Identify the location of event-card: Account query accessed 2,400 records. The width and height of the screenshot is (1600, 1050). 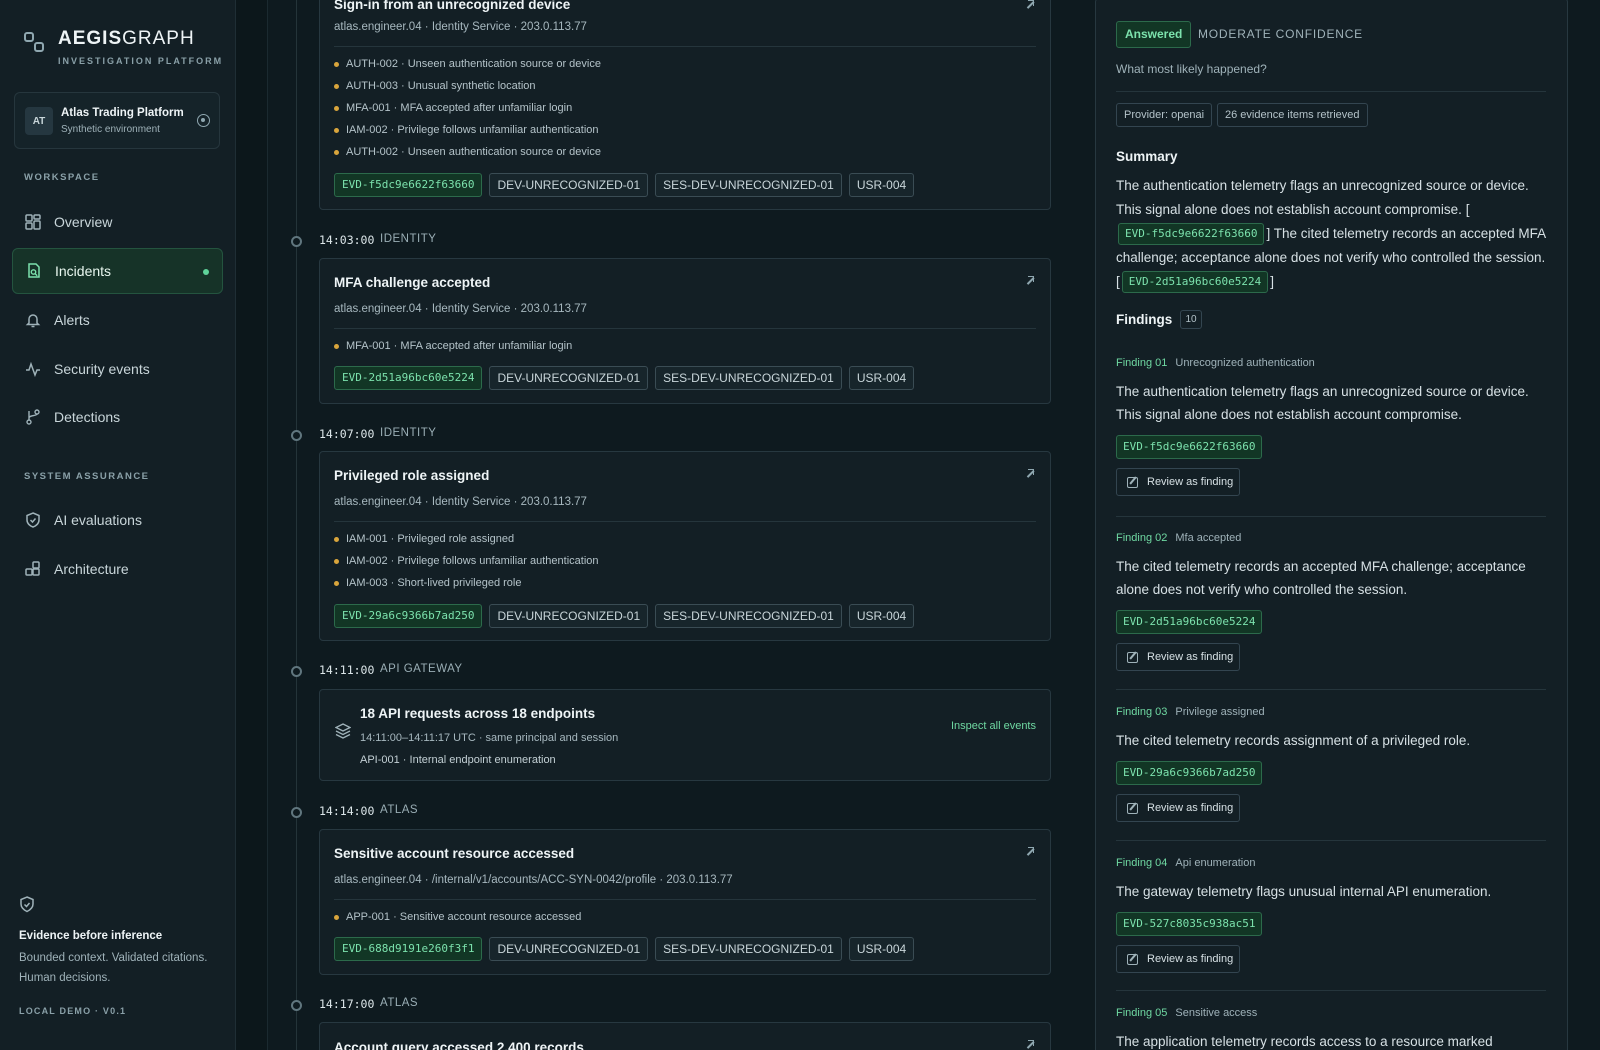
(685, 1036).